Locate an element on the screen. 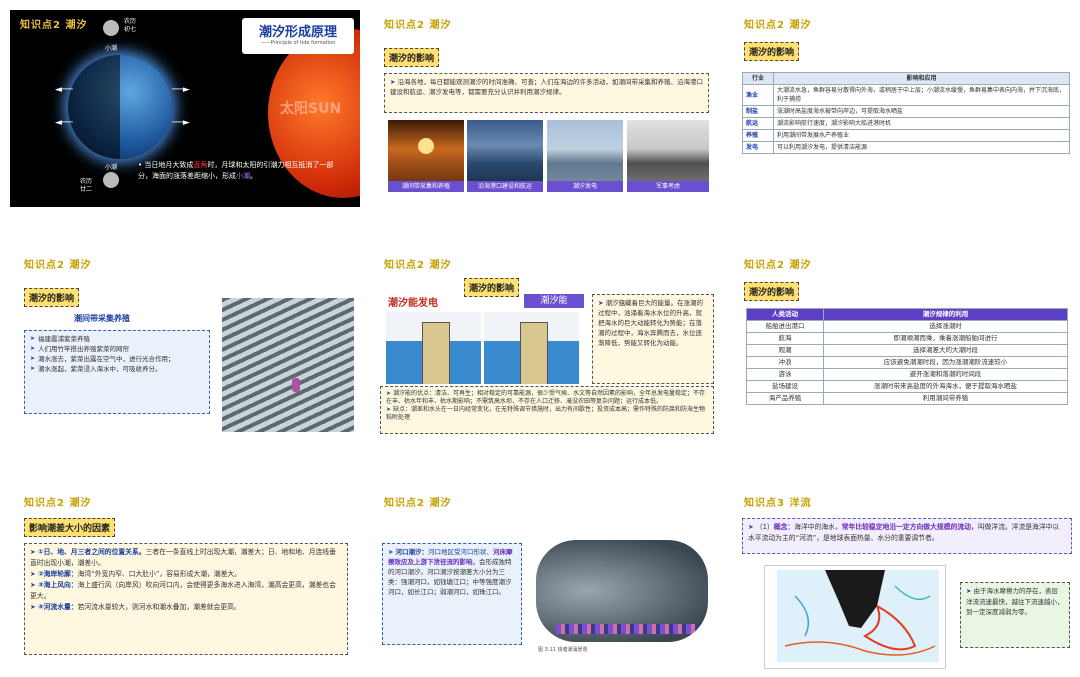 The image size is (1080, 677). table-row: 海产品养殖 利用潮间带养殖 is located at coordinates (907, 398).